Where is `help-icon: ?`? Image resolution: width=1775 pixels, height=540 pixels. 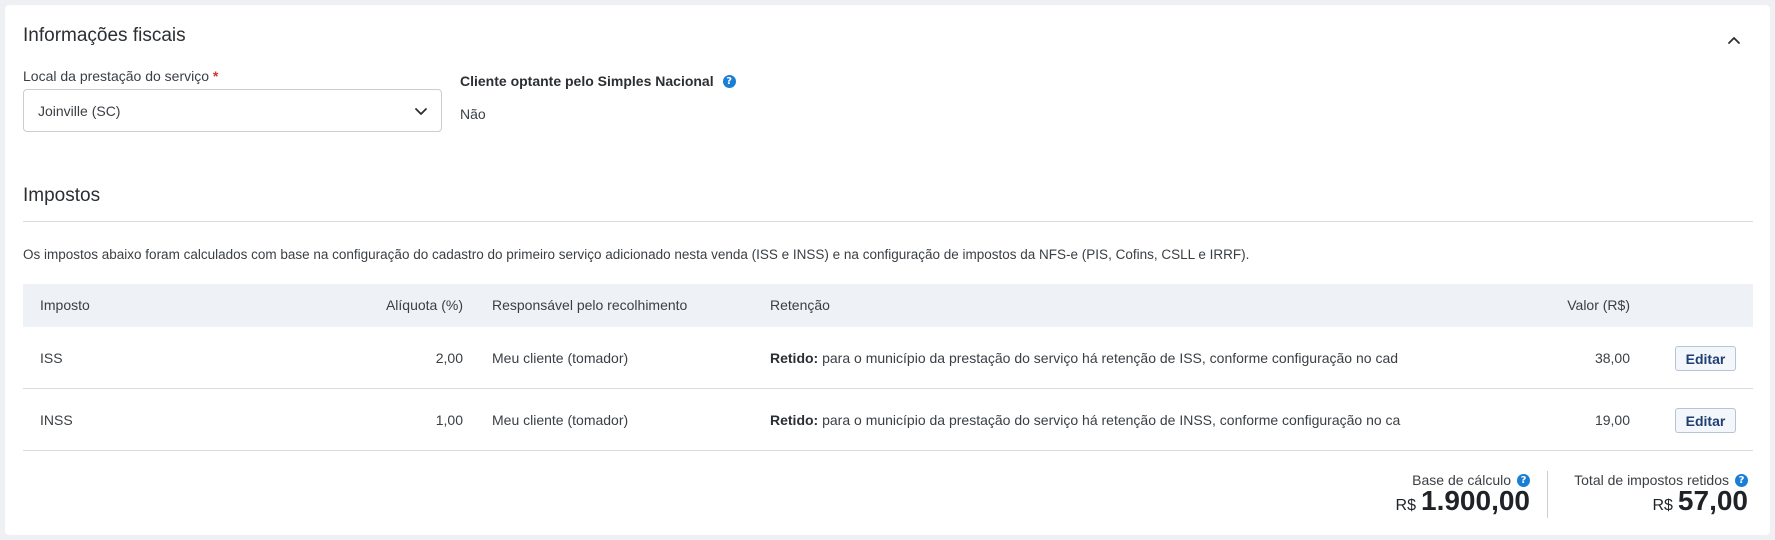 help-icon: ? is located at coordinates (729, 81).